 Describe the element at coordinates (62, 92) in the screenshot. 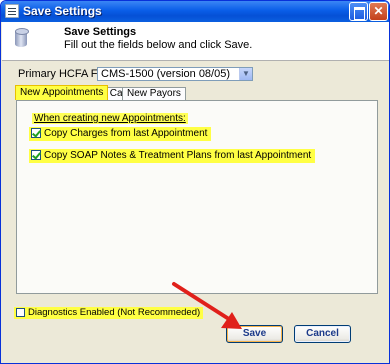

I see `tab-new-appointments: New Appointments` at that location.